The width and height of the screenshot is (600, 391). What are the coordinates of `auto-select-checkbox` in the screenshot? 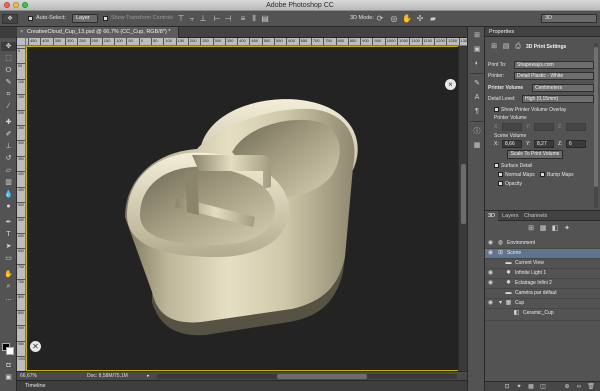 It's located at (30, 18).